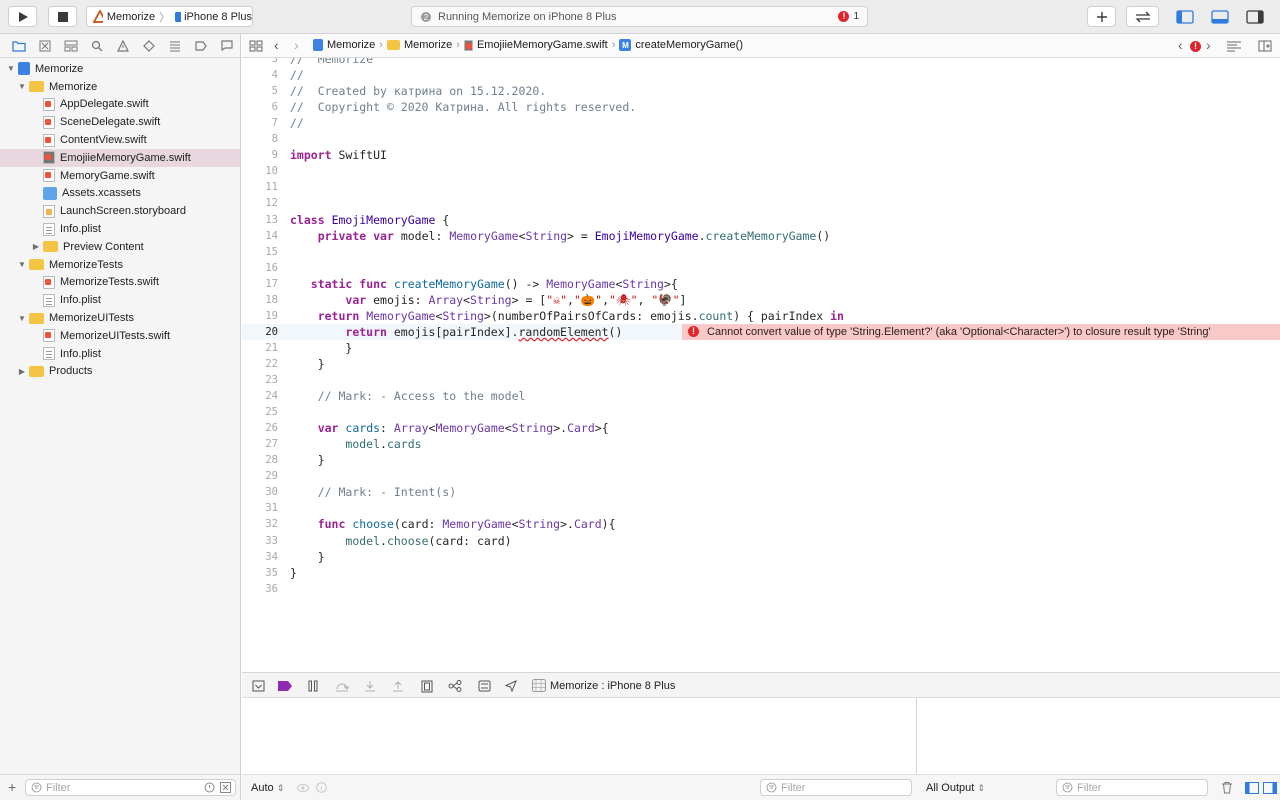 This screenshot has width=1280, height=800. I want to click on line-number: 15, so click(260, 252).